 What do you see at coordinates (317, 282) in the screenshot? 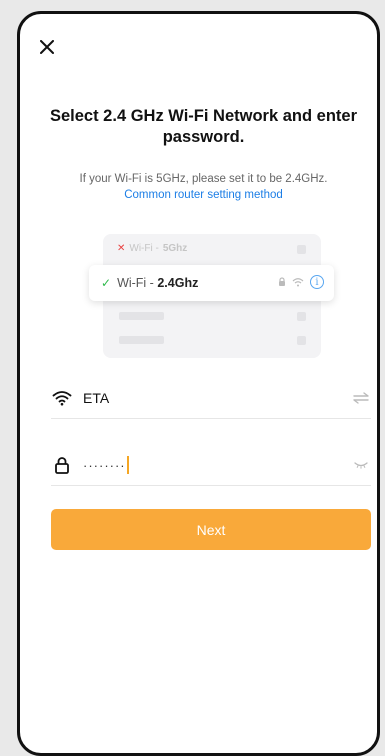
I see `info-icon: i` at bounding box center [317, 282].